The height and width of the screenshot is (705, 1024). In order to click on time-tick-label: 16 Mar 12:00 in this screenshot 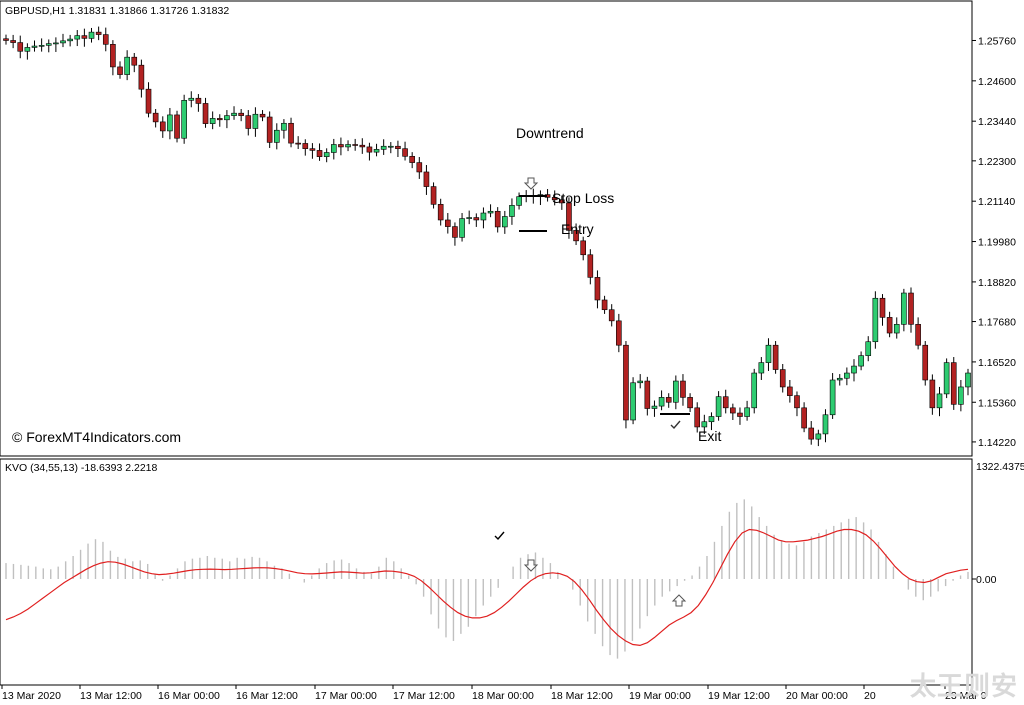, I will do `click(267, 696)`.